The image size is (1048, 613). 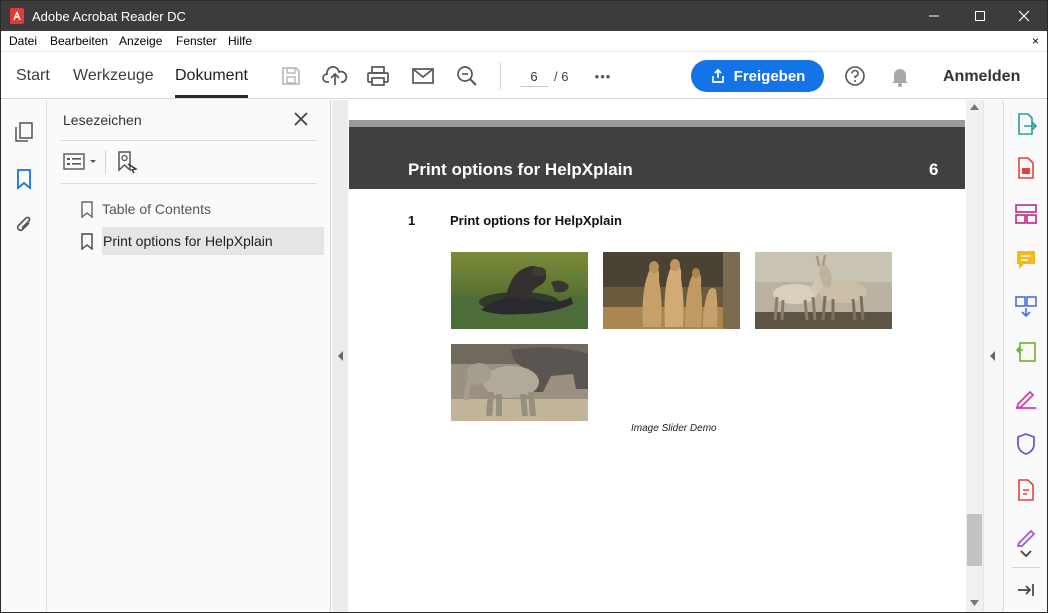 What do you see at coordinates (291, 76) in the screenshot?
I see `save-icon` at bounding box center [291, 76].